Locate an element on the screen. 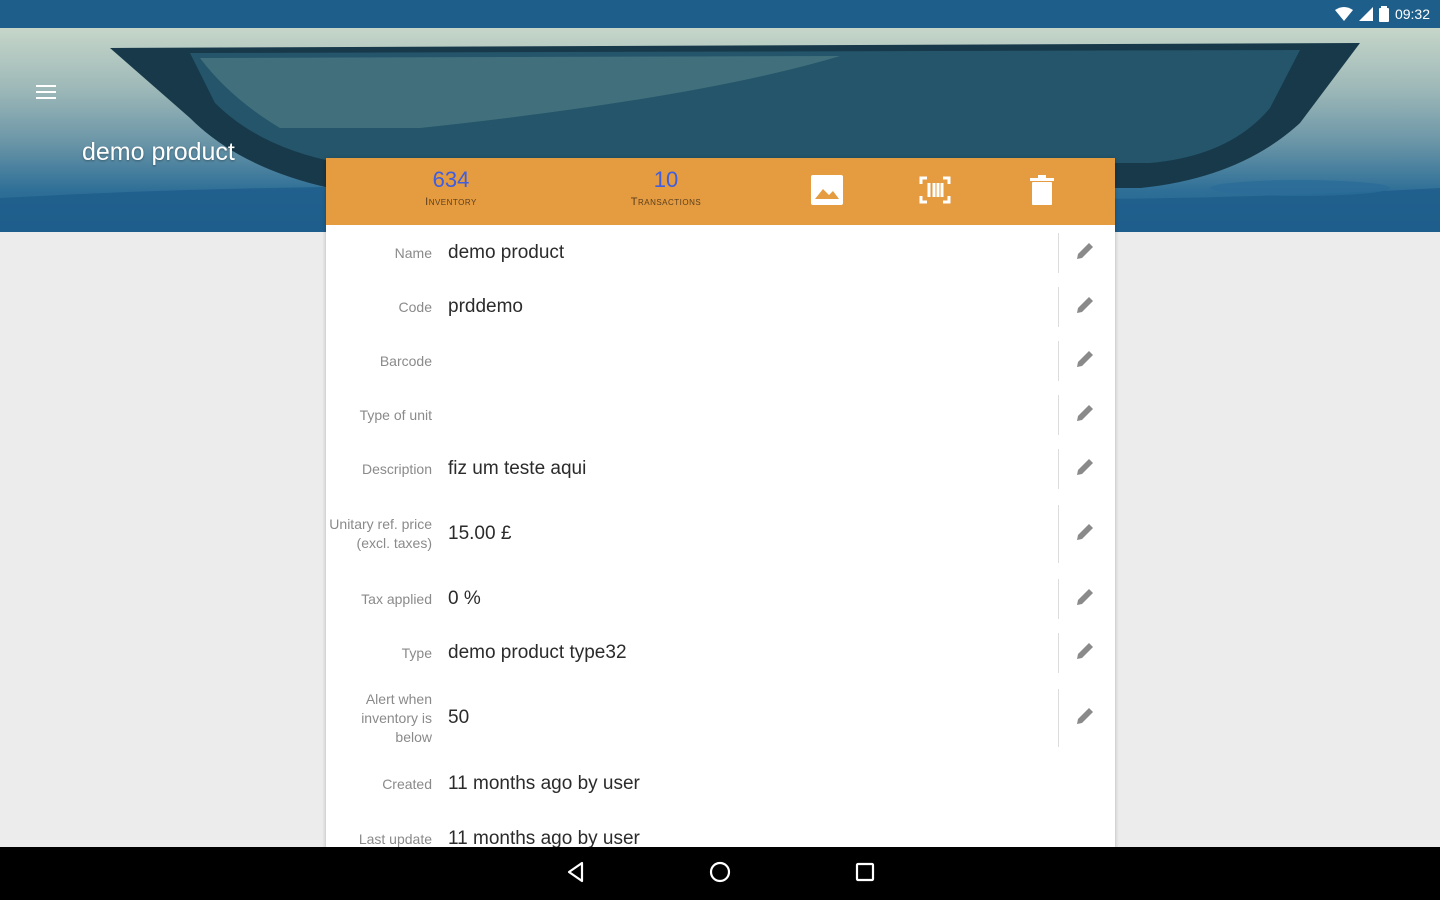  field-value: 15.00 £ is located at coordinates (480, 533).